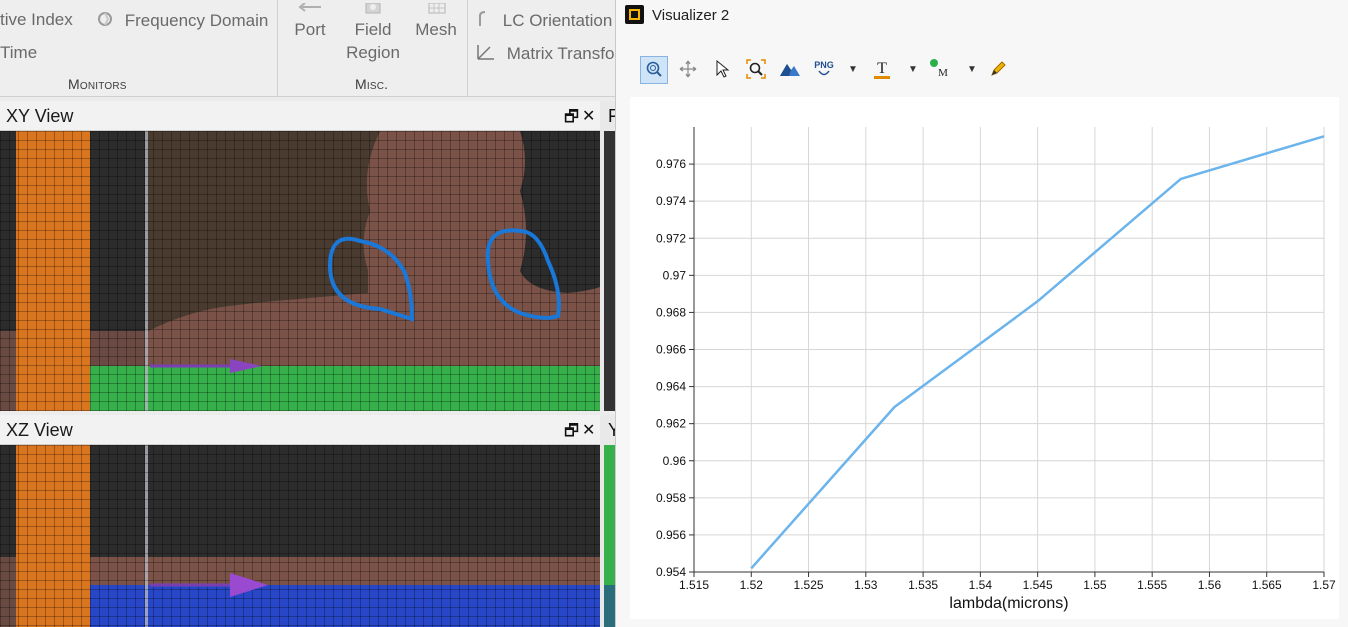 This screenshot has width=1348, height=627. What do you see at coordinates (671, 164) in the screenshot?
I see `y-tick-label: 0.976` at bounding box center [671, 164].